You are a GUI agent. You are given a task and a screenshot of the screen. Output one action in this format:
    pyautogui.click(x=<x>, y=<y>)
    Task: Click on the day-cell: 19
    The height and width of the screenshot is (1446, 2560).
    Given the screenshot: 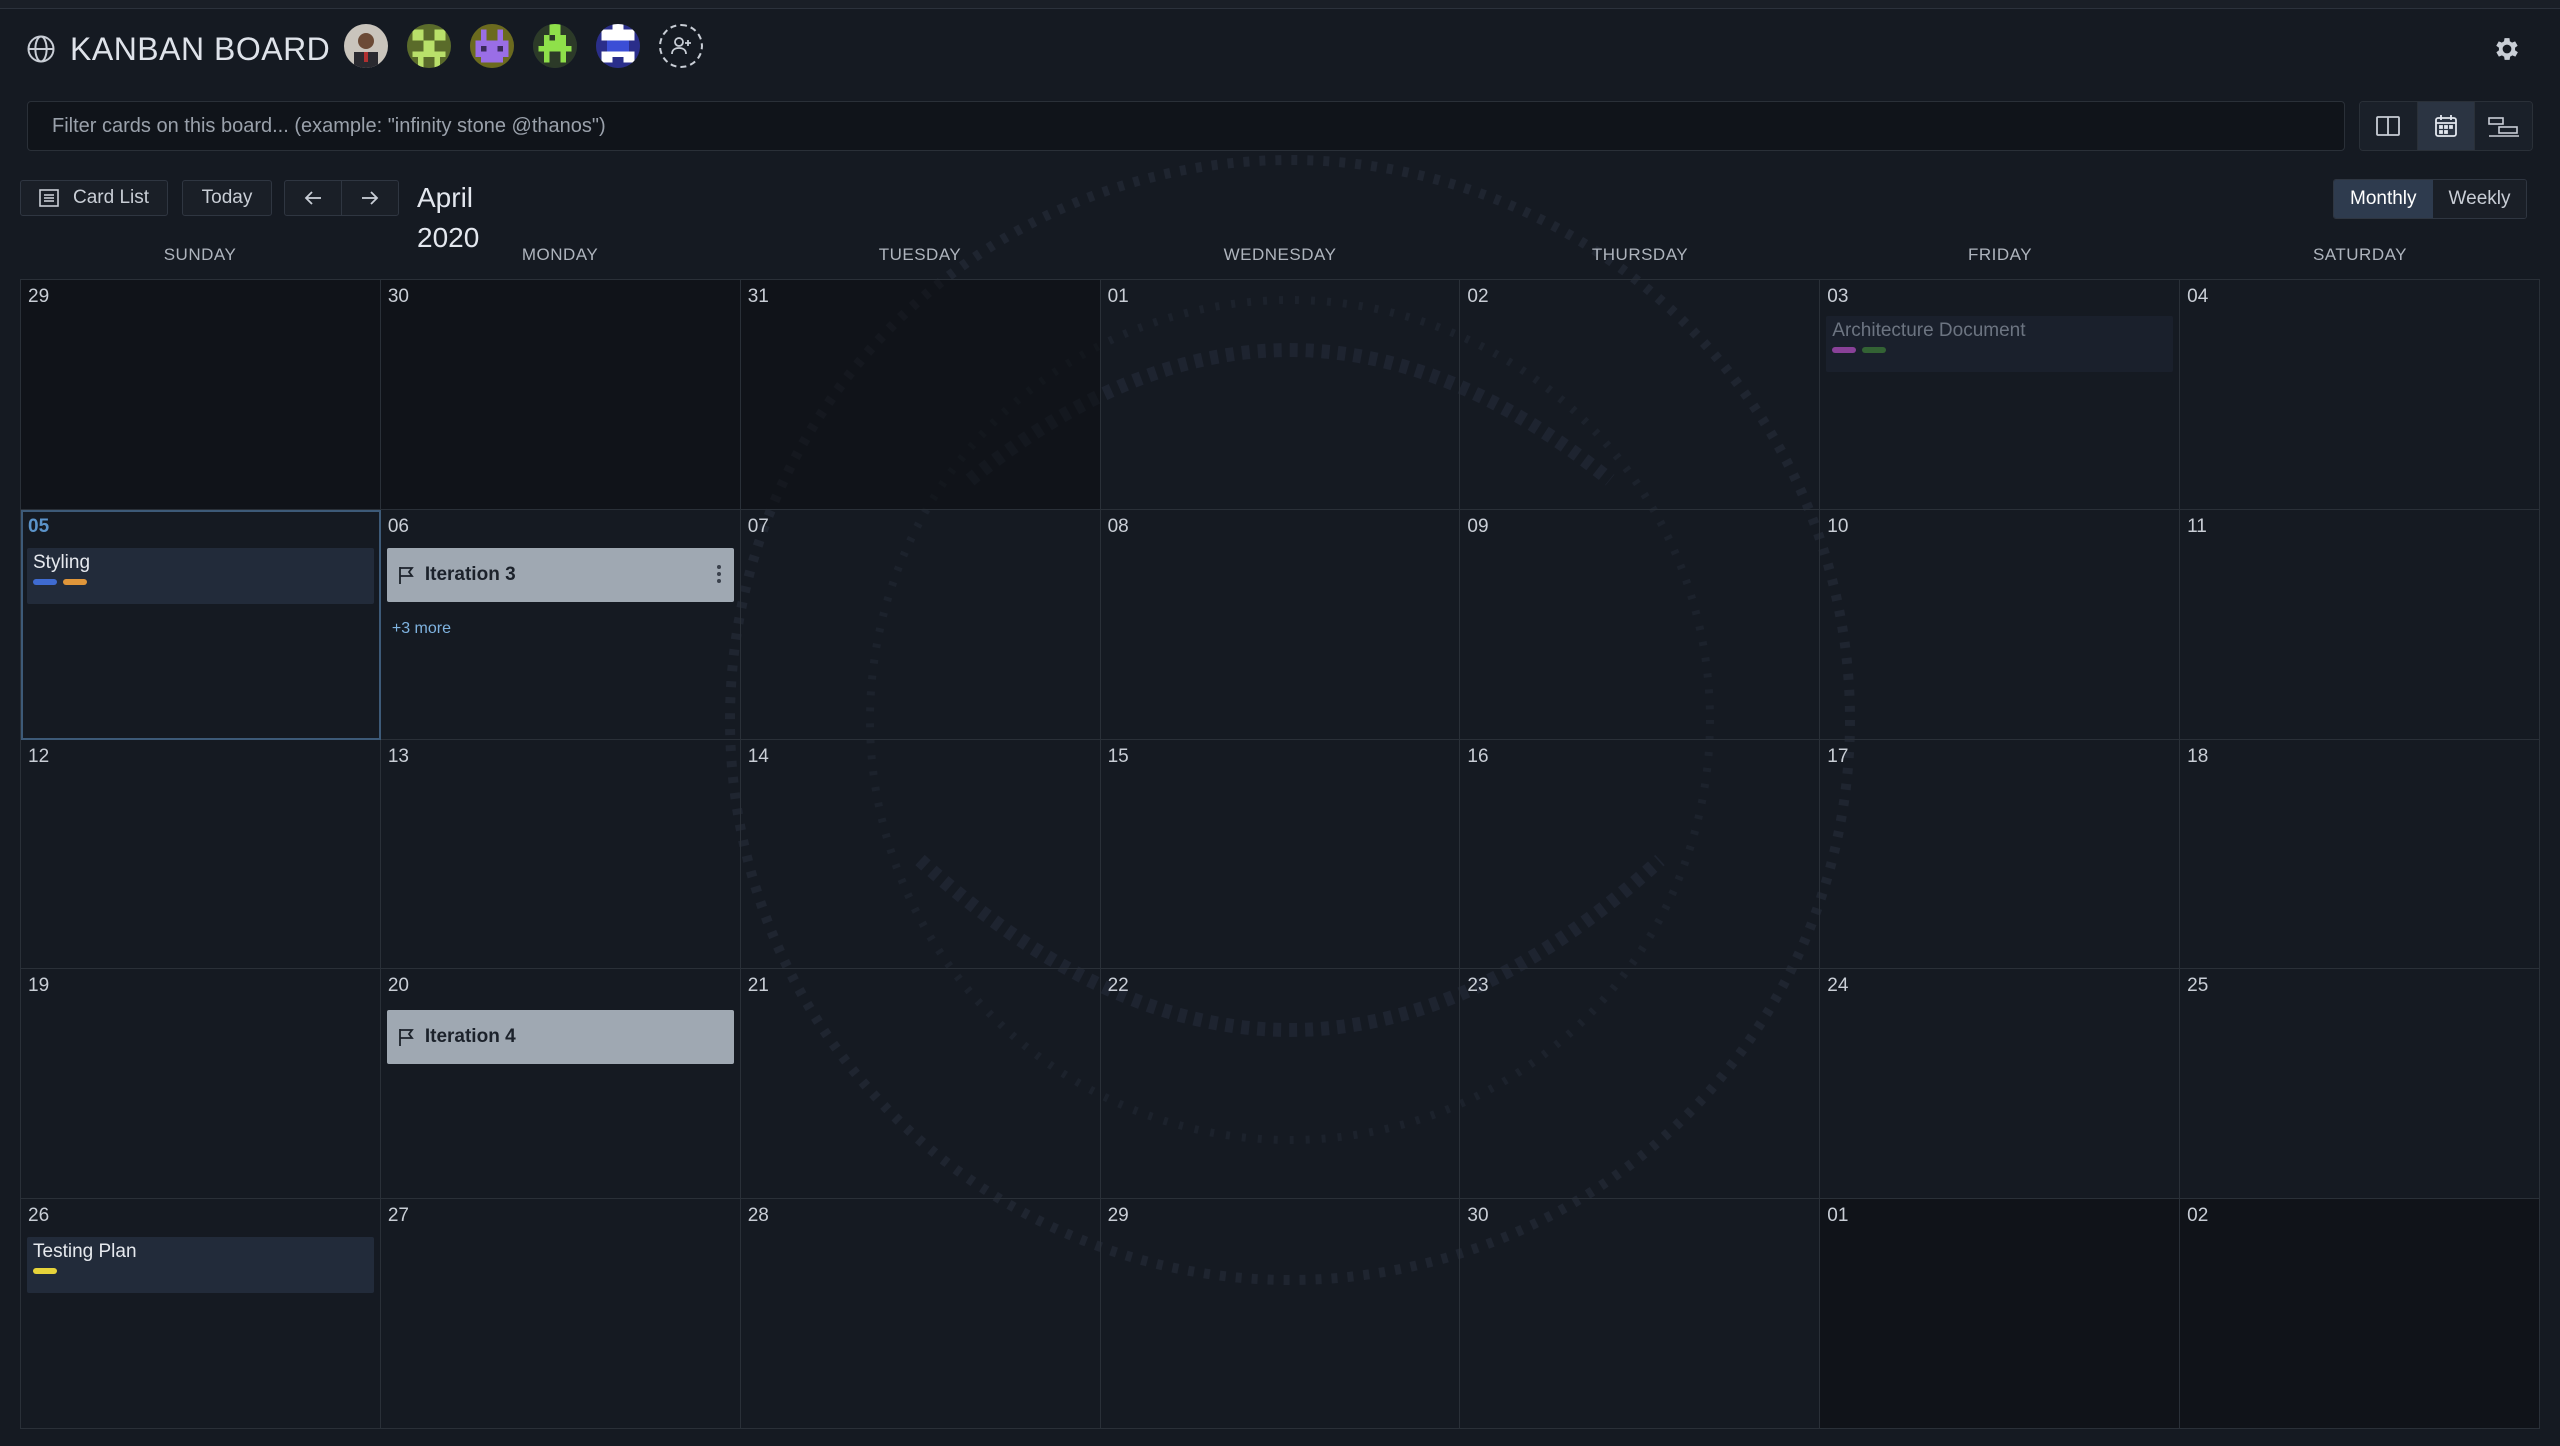 What is the action you would take?
    pyautogui.click(x=201, y=1084)
    